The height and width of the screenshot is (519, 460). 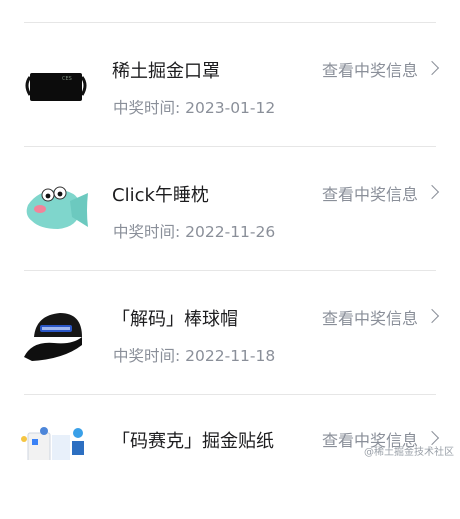 What do you see at coordinates (56, 85) in the screenshot?
I see `face-mask-image: CES` at bounding box center [56, 85].